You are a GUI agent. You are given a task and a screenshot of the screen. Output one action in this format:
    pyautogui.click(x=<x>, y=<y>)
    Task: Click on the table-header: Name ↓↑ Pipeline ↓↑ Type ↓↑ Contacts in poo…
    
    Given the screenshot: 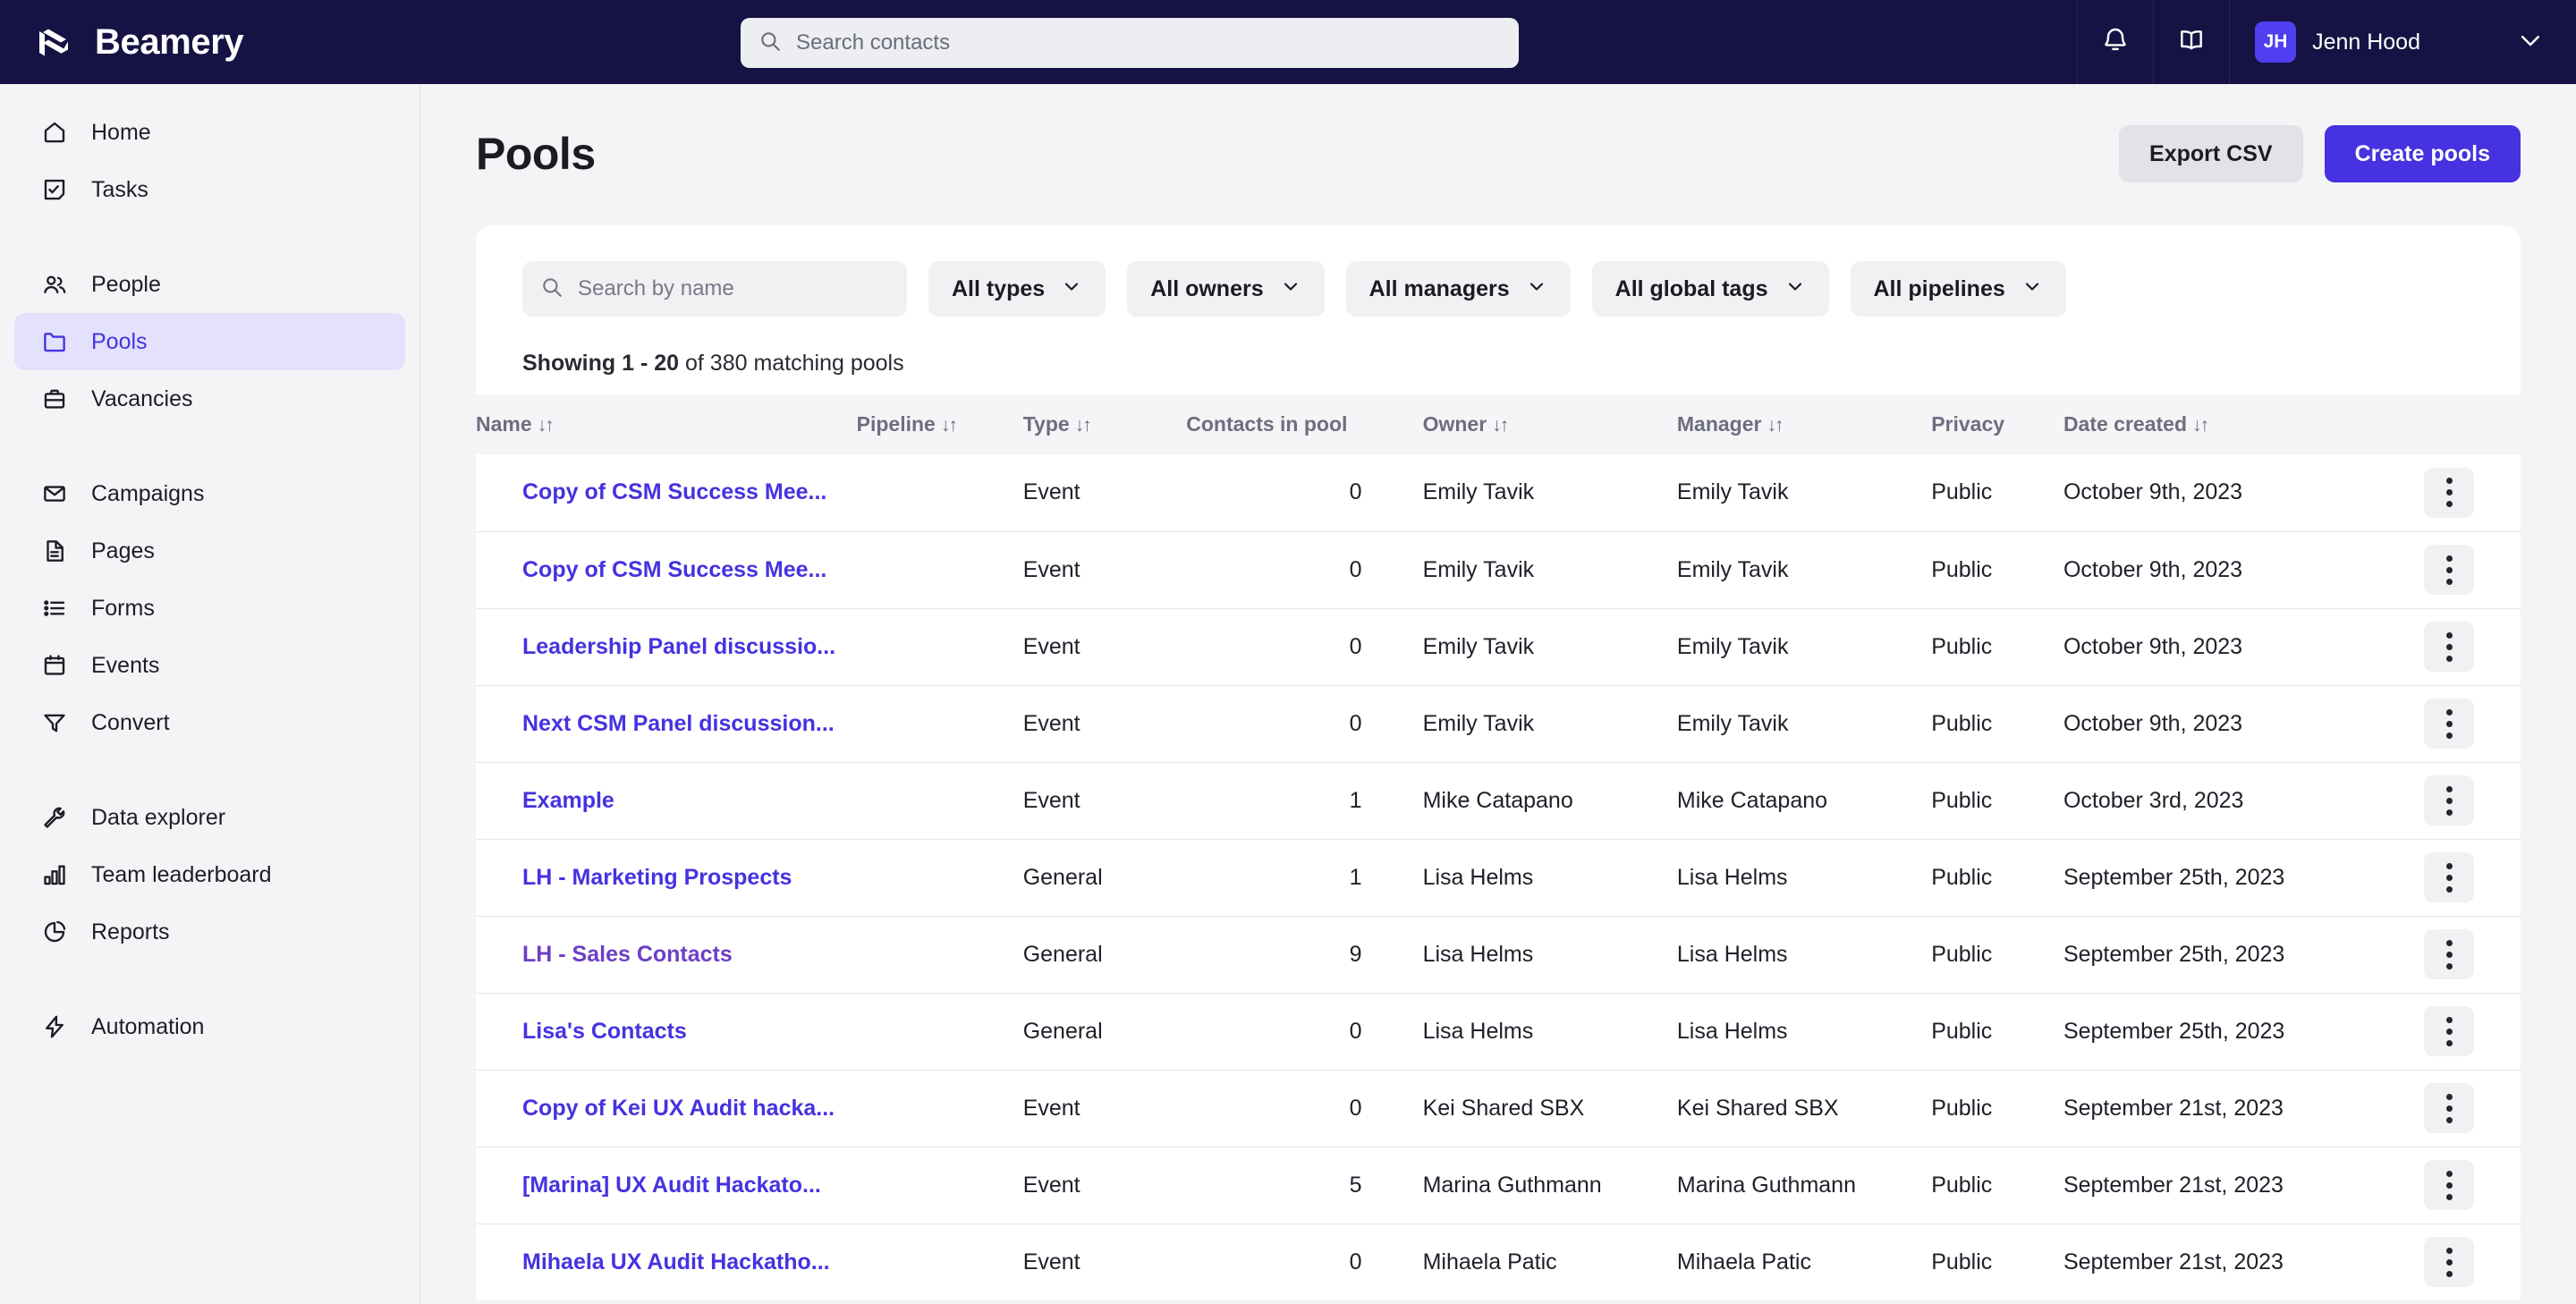 What is the action you would take?
    pyautogui.click(x=1498, y=424)
    